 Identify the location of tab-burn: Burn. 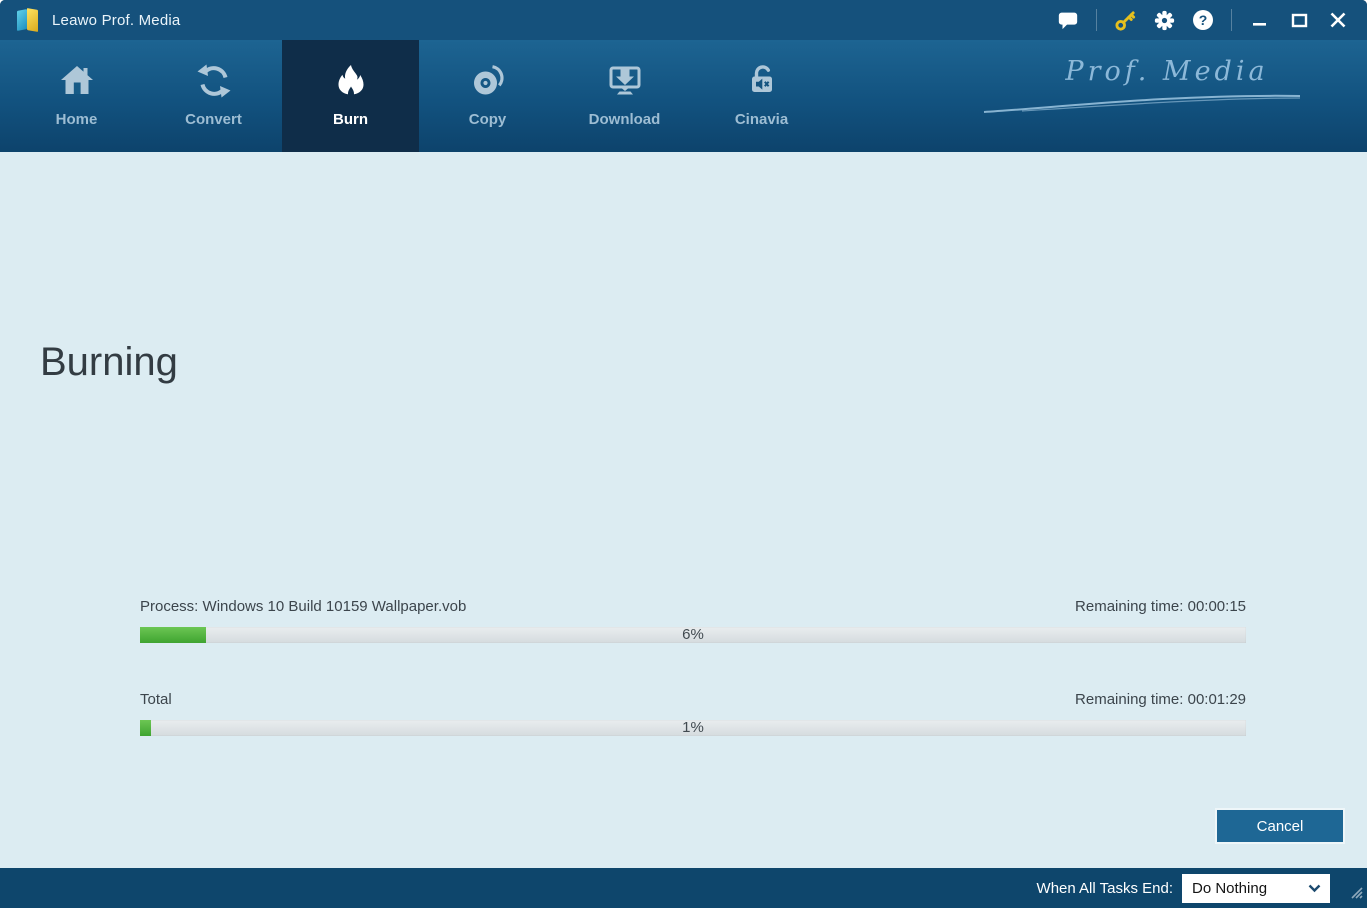
(350, 96).